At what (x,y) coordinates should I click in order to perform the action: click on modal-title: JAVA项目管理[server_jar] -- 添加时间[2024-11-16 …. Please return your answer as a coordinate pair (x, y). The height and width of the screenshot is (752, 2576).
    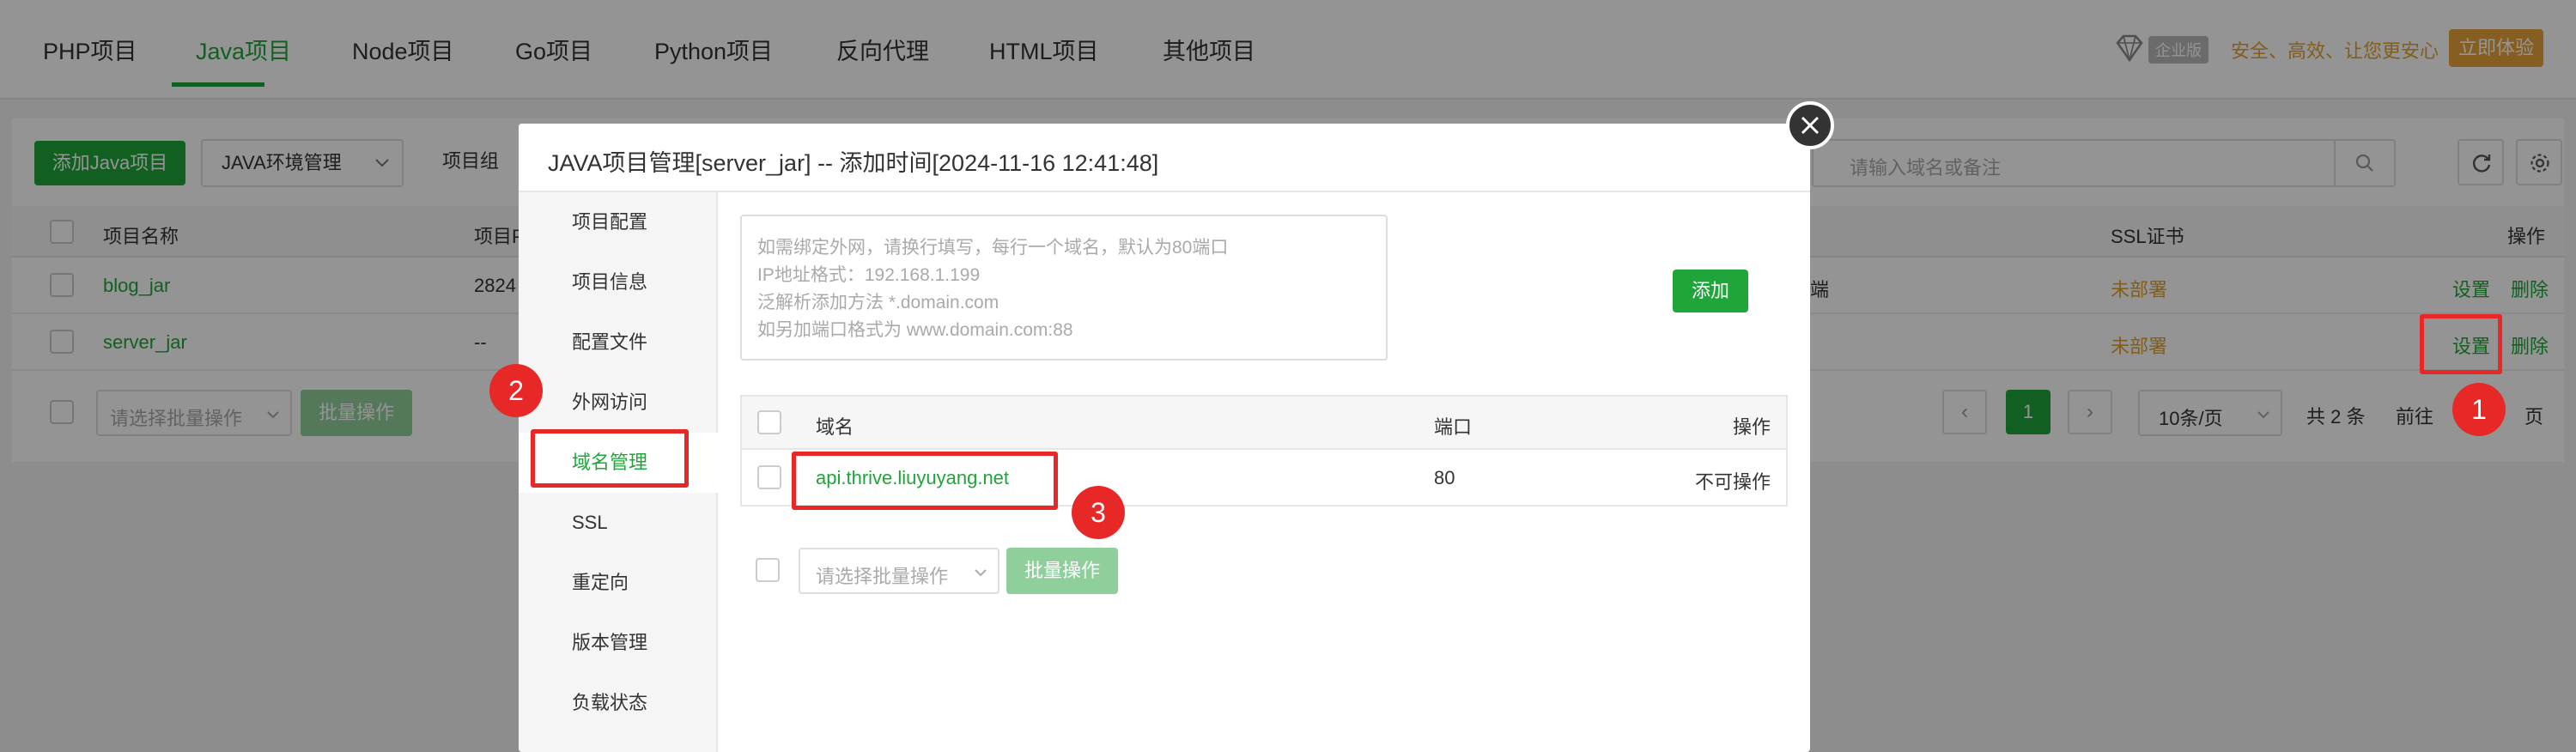
    Looking at the image, I should click on (854, 163).